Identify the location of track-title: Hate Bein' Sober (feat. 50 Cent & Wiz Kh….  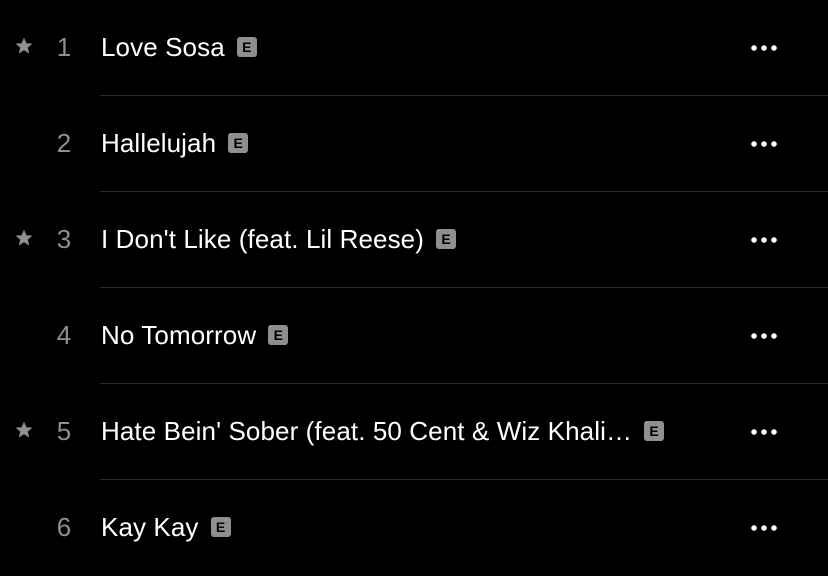
(367, 431).